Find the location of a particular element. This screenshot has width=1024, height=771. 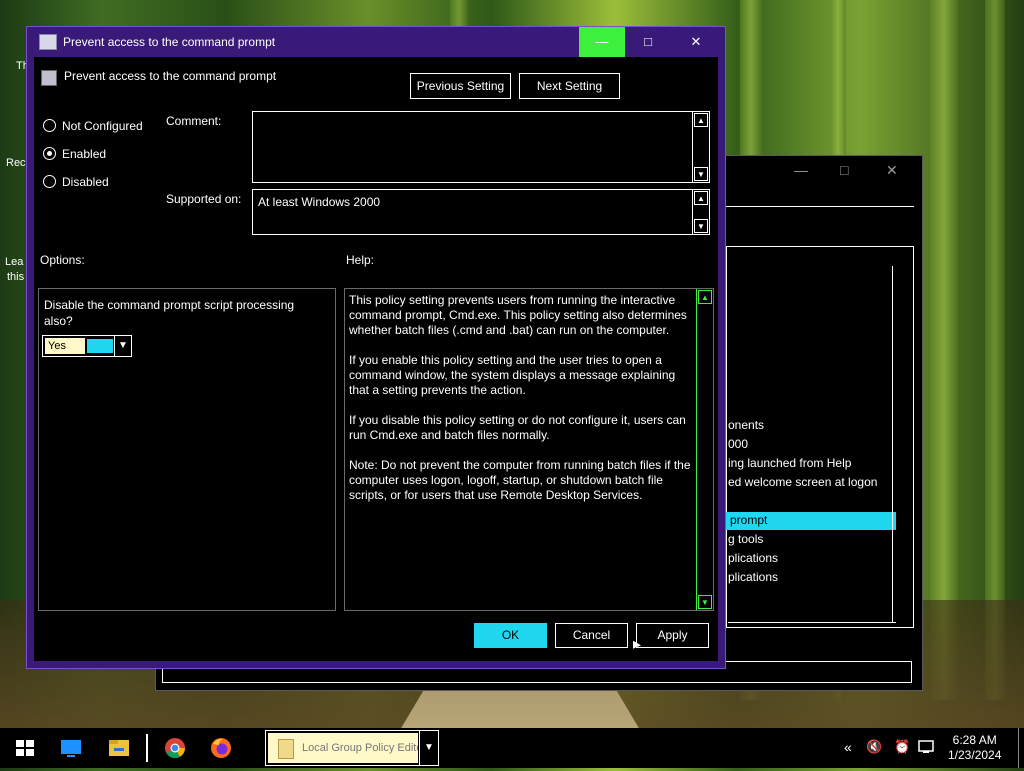

supported-on-label: Supported on: is located at coordinates (204, 199).